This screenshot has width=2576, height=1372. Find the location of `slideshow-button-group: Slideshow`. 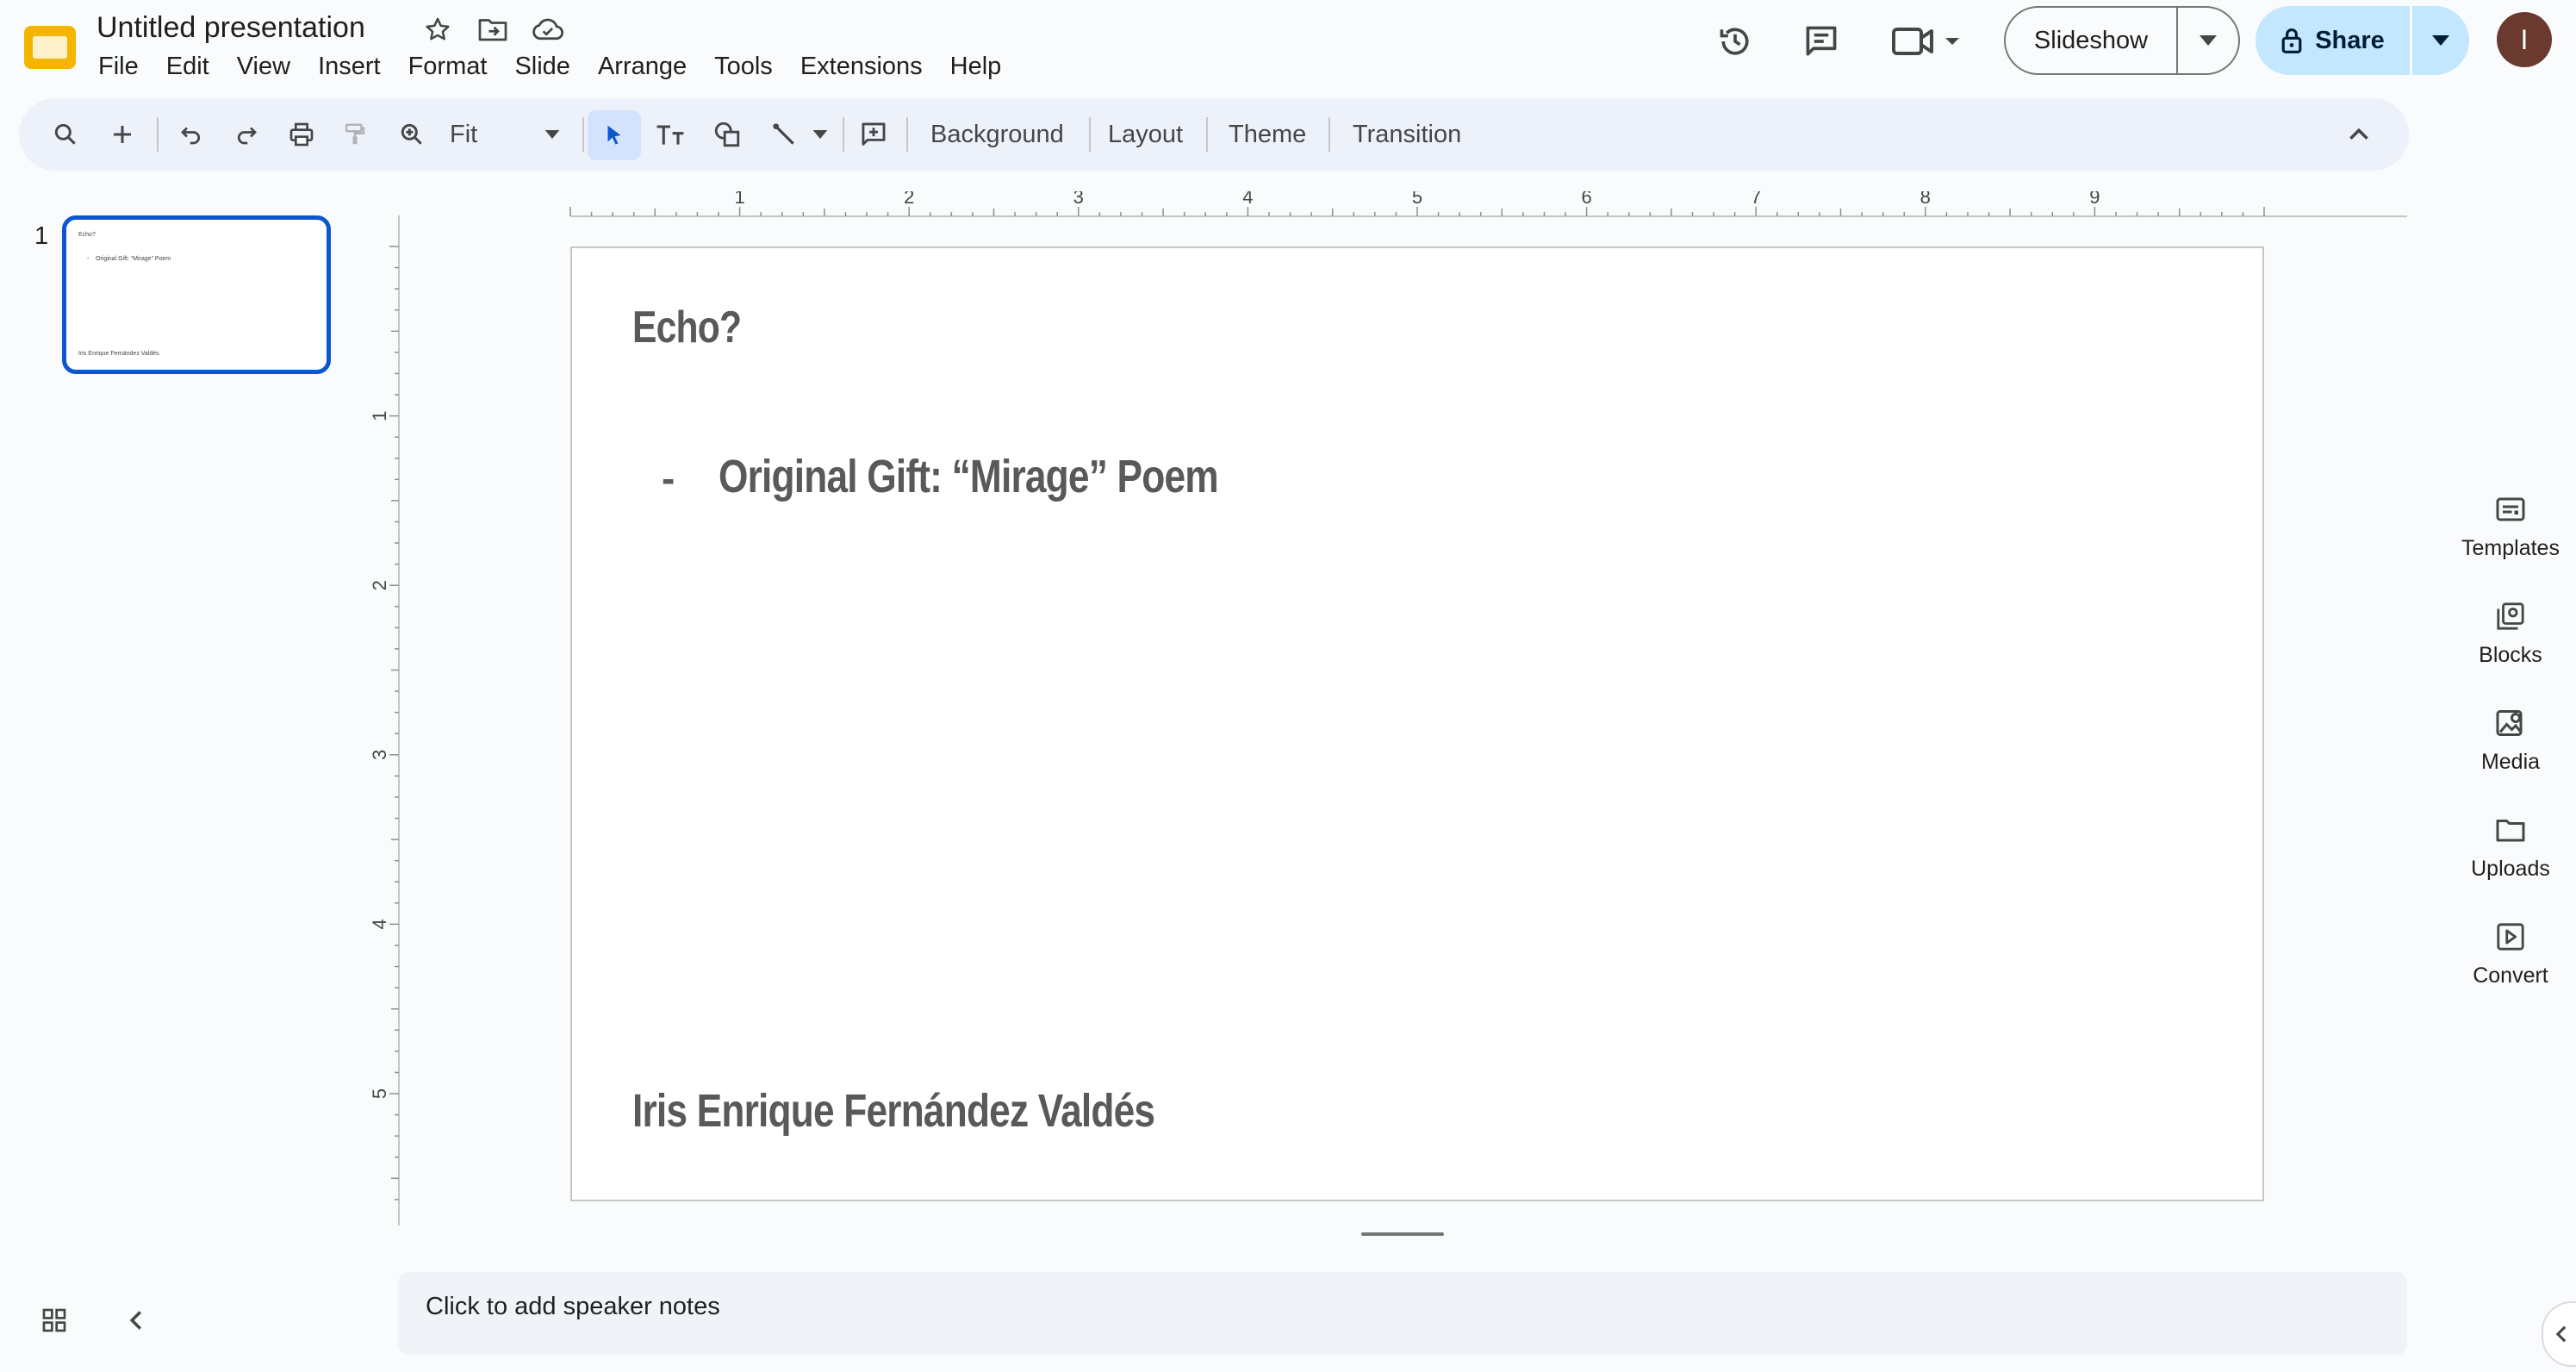

slideshow-button-group: Slideshow is located at coordinates (2122, 40).